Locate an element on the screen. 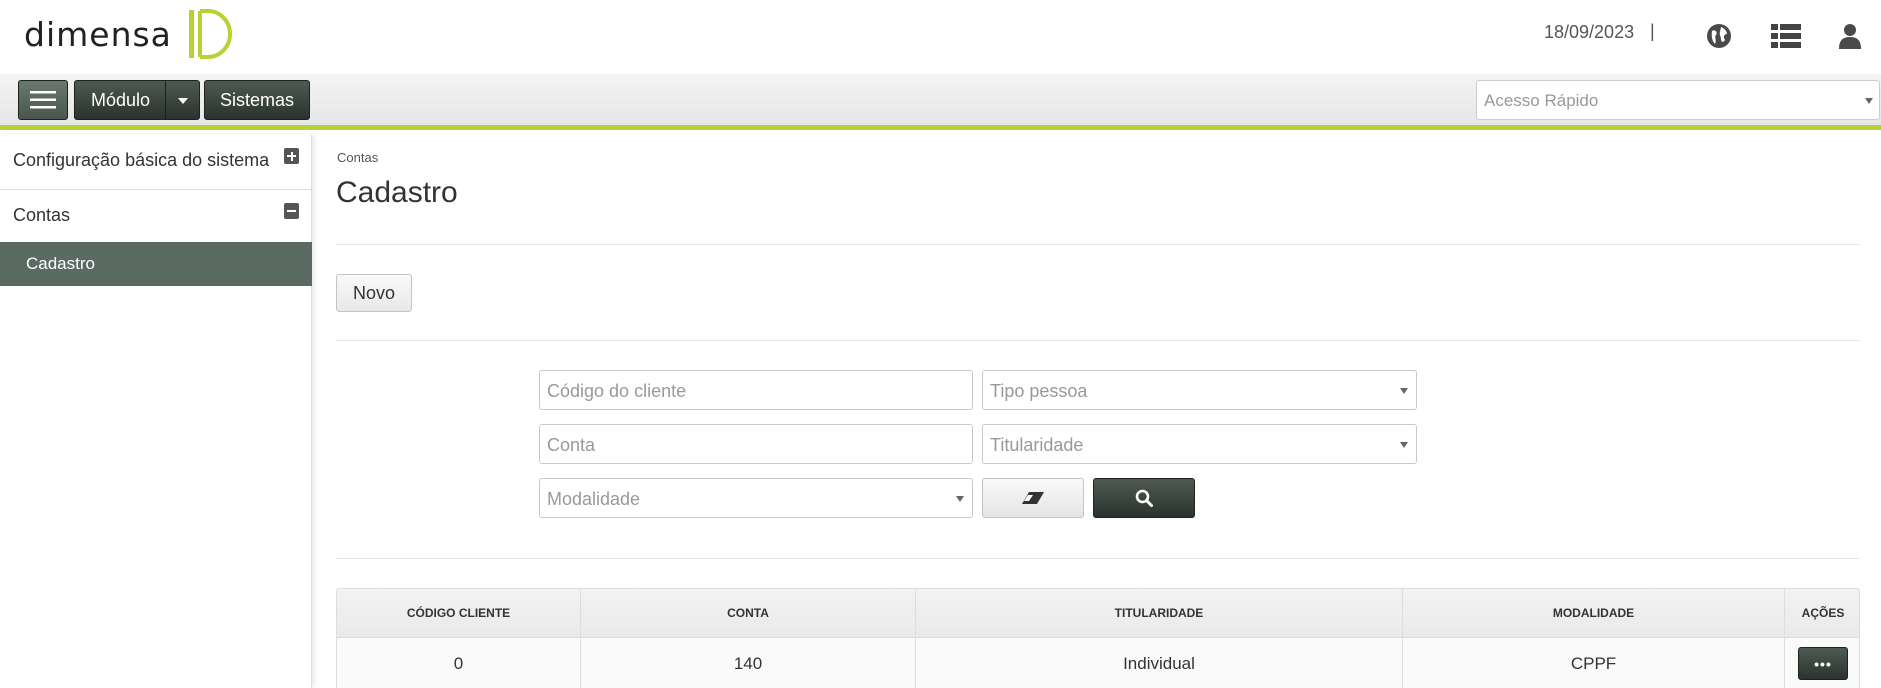  main-toolbar: Módulo Sistemas Acesso Rápido is located at coordinates (940, 102).